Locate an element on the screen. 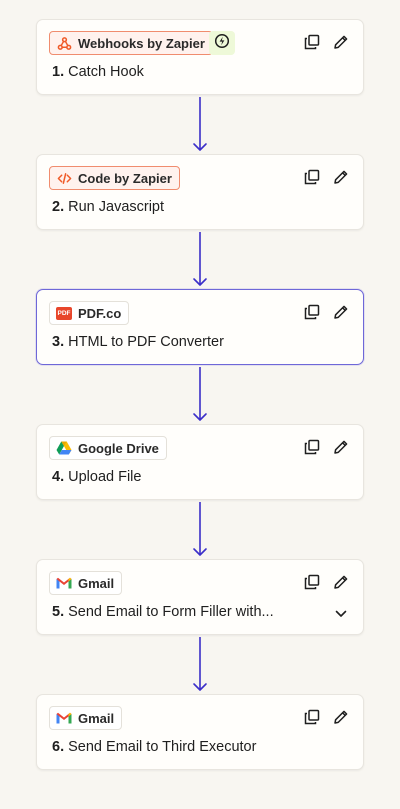 Image resolution: width=400 pixels, height=809 pixels. app-name: Webhooks by Zapier is located at coordinates (141, 43).